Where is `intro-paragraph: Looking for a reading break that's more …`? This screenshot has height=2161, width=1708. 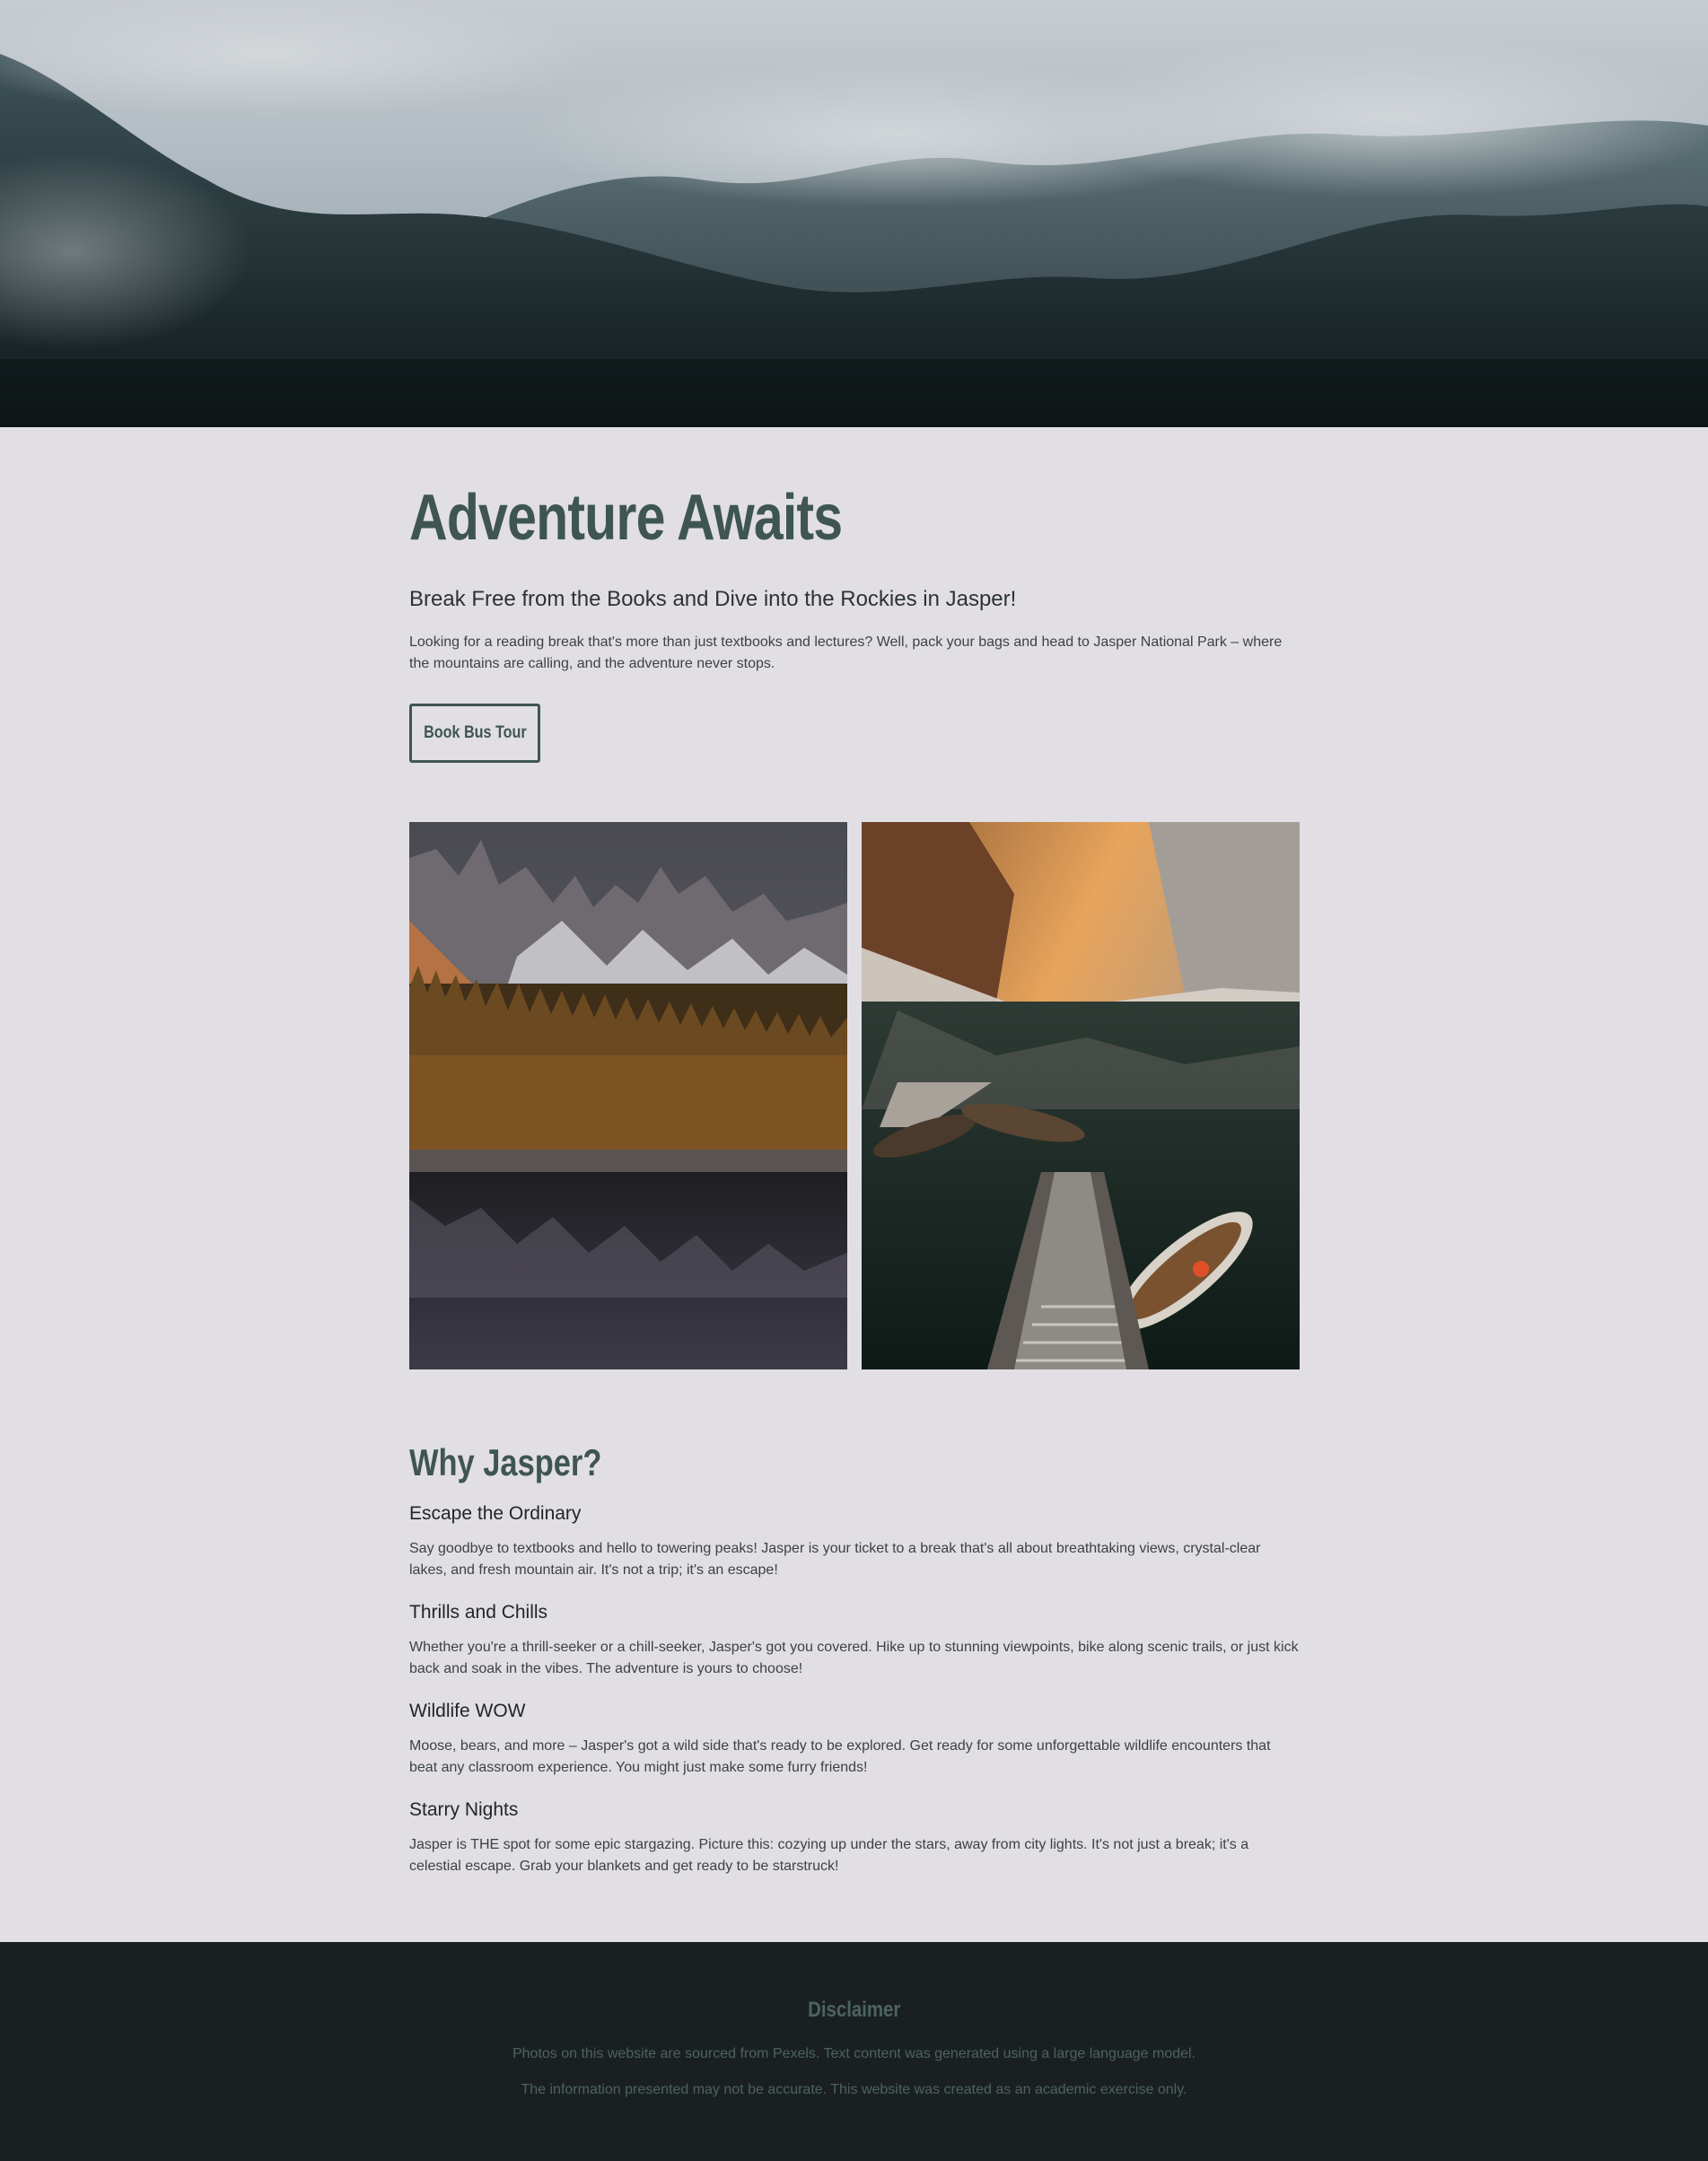
intro-paragraph: Looking for a reading break that's more … is located at coordinates (846, 652).